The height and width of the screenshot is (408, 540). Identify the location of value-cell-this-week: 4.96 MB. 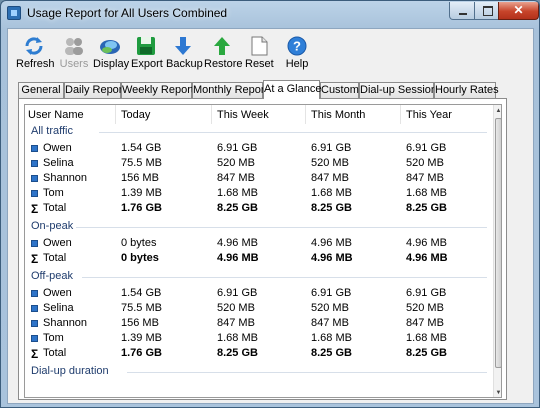
(238, 258).